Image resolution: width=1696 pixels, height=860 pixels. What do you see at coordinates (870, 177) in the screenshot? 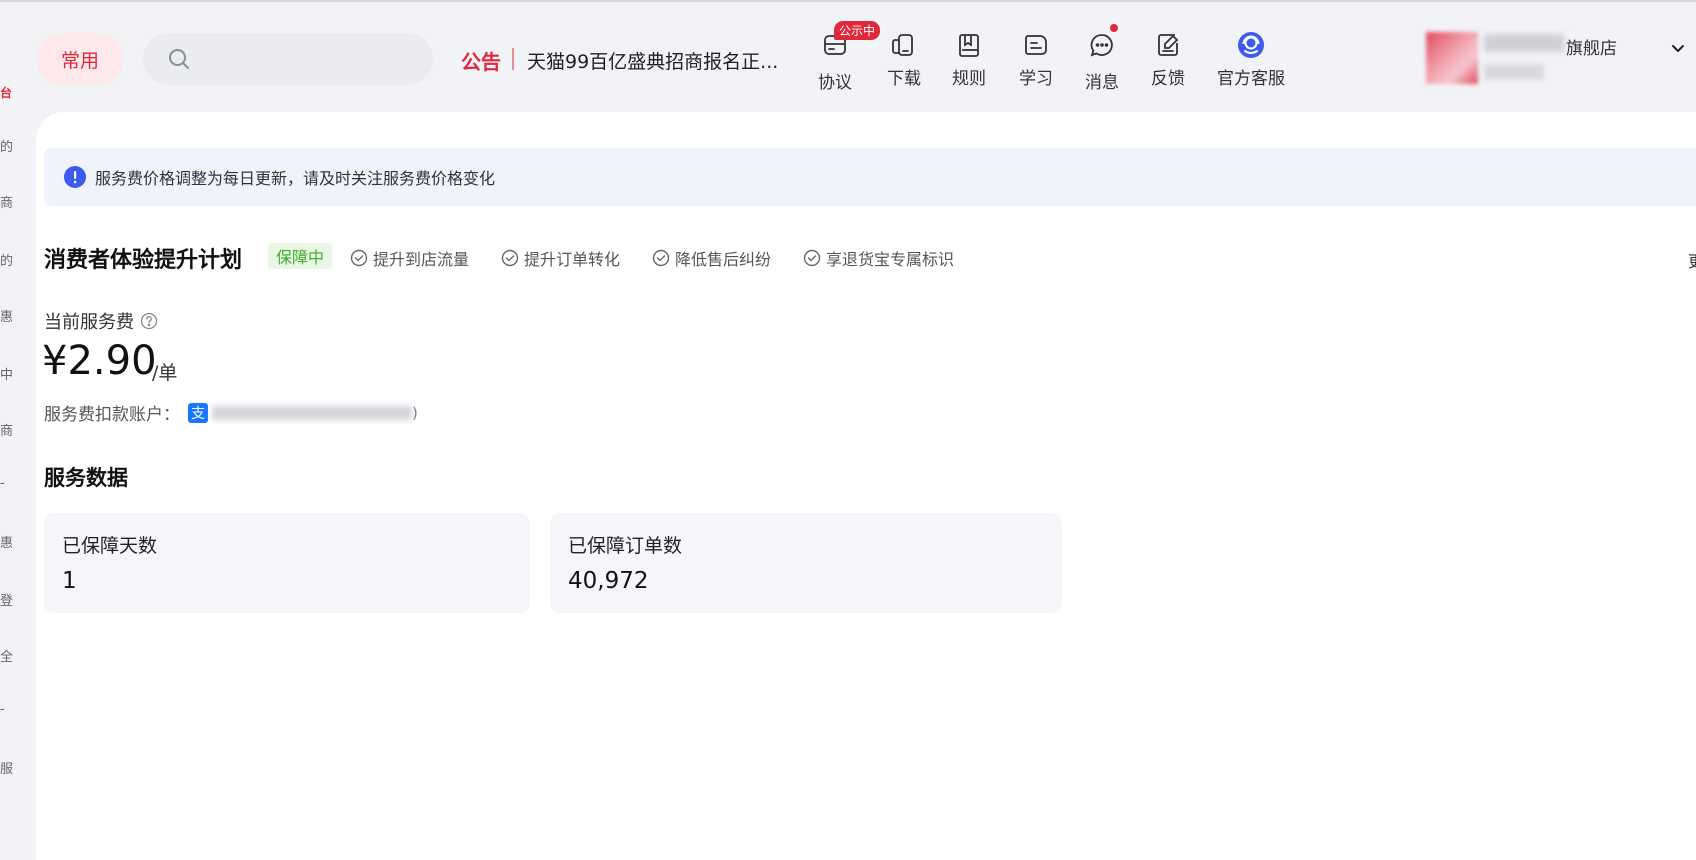
I see `price-notice-banner: 服务费价格调整为每日更新，请及时关注服务费价格变化` at bounding box center [870, 177].